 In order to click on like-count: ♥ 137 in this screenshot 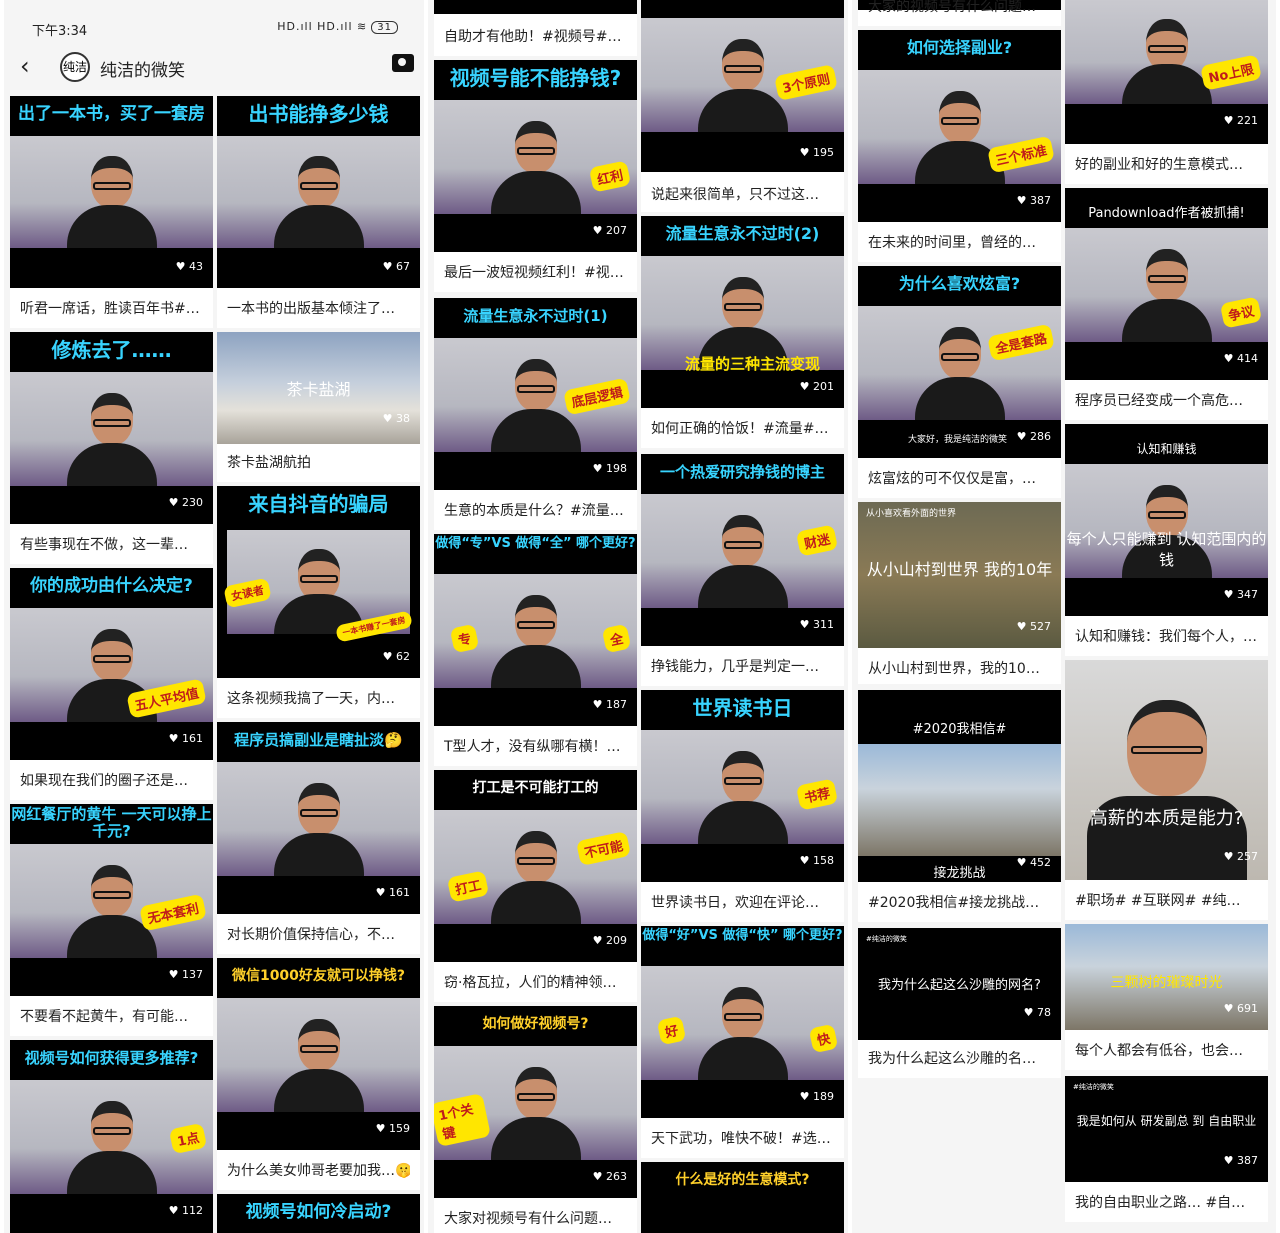, I will do `click(185, 974)`.